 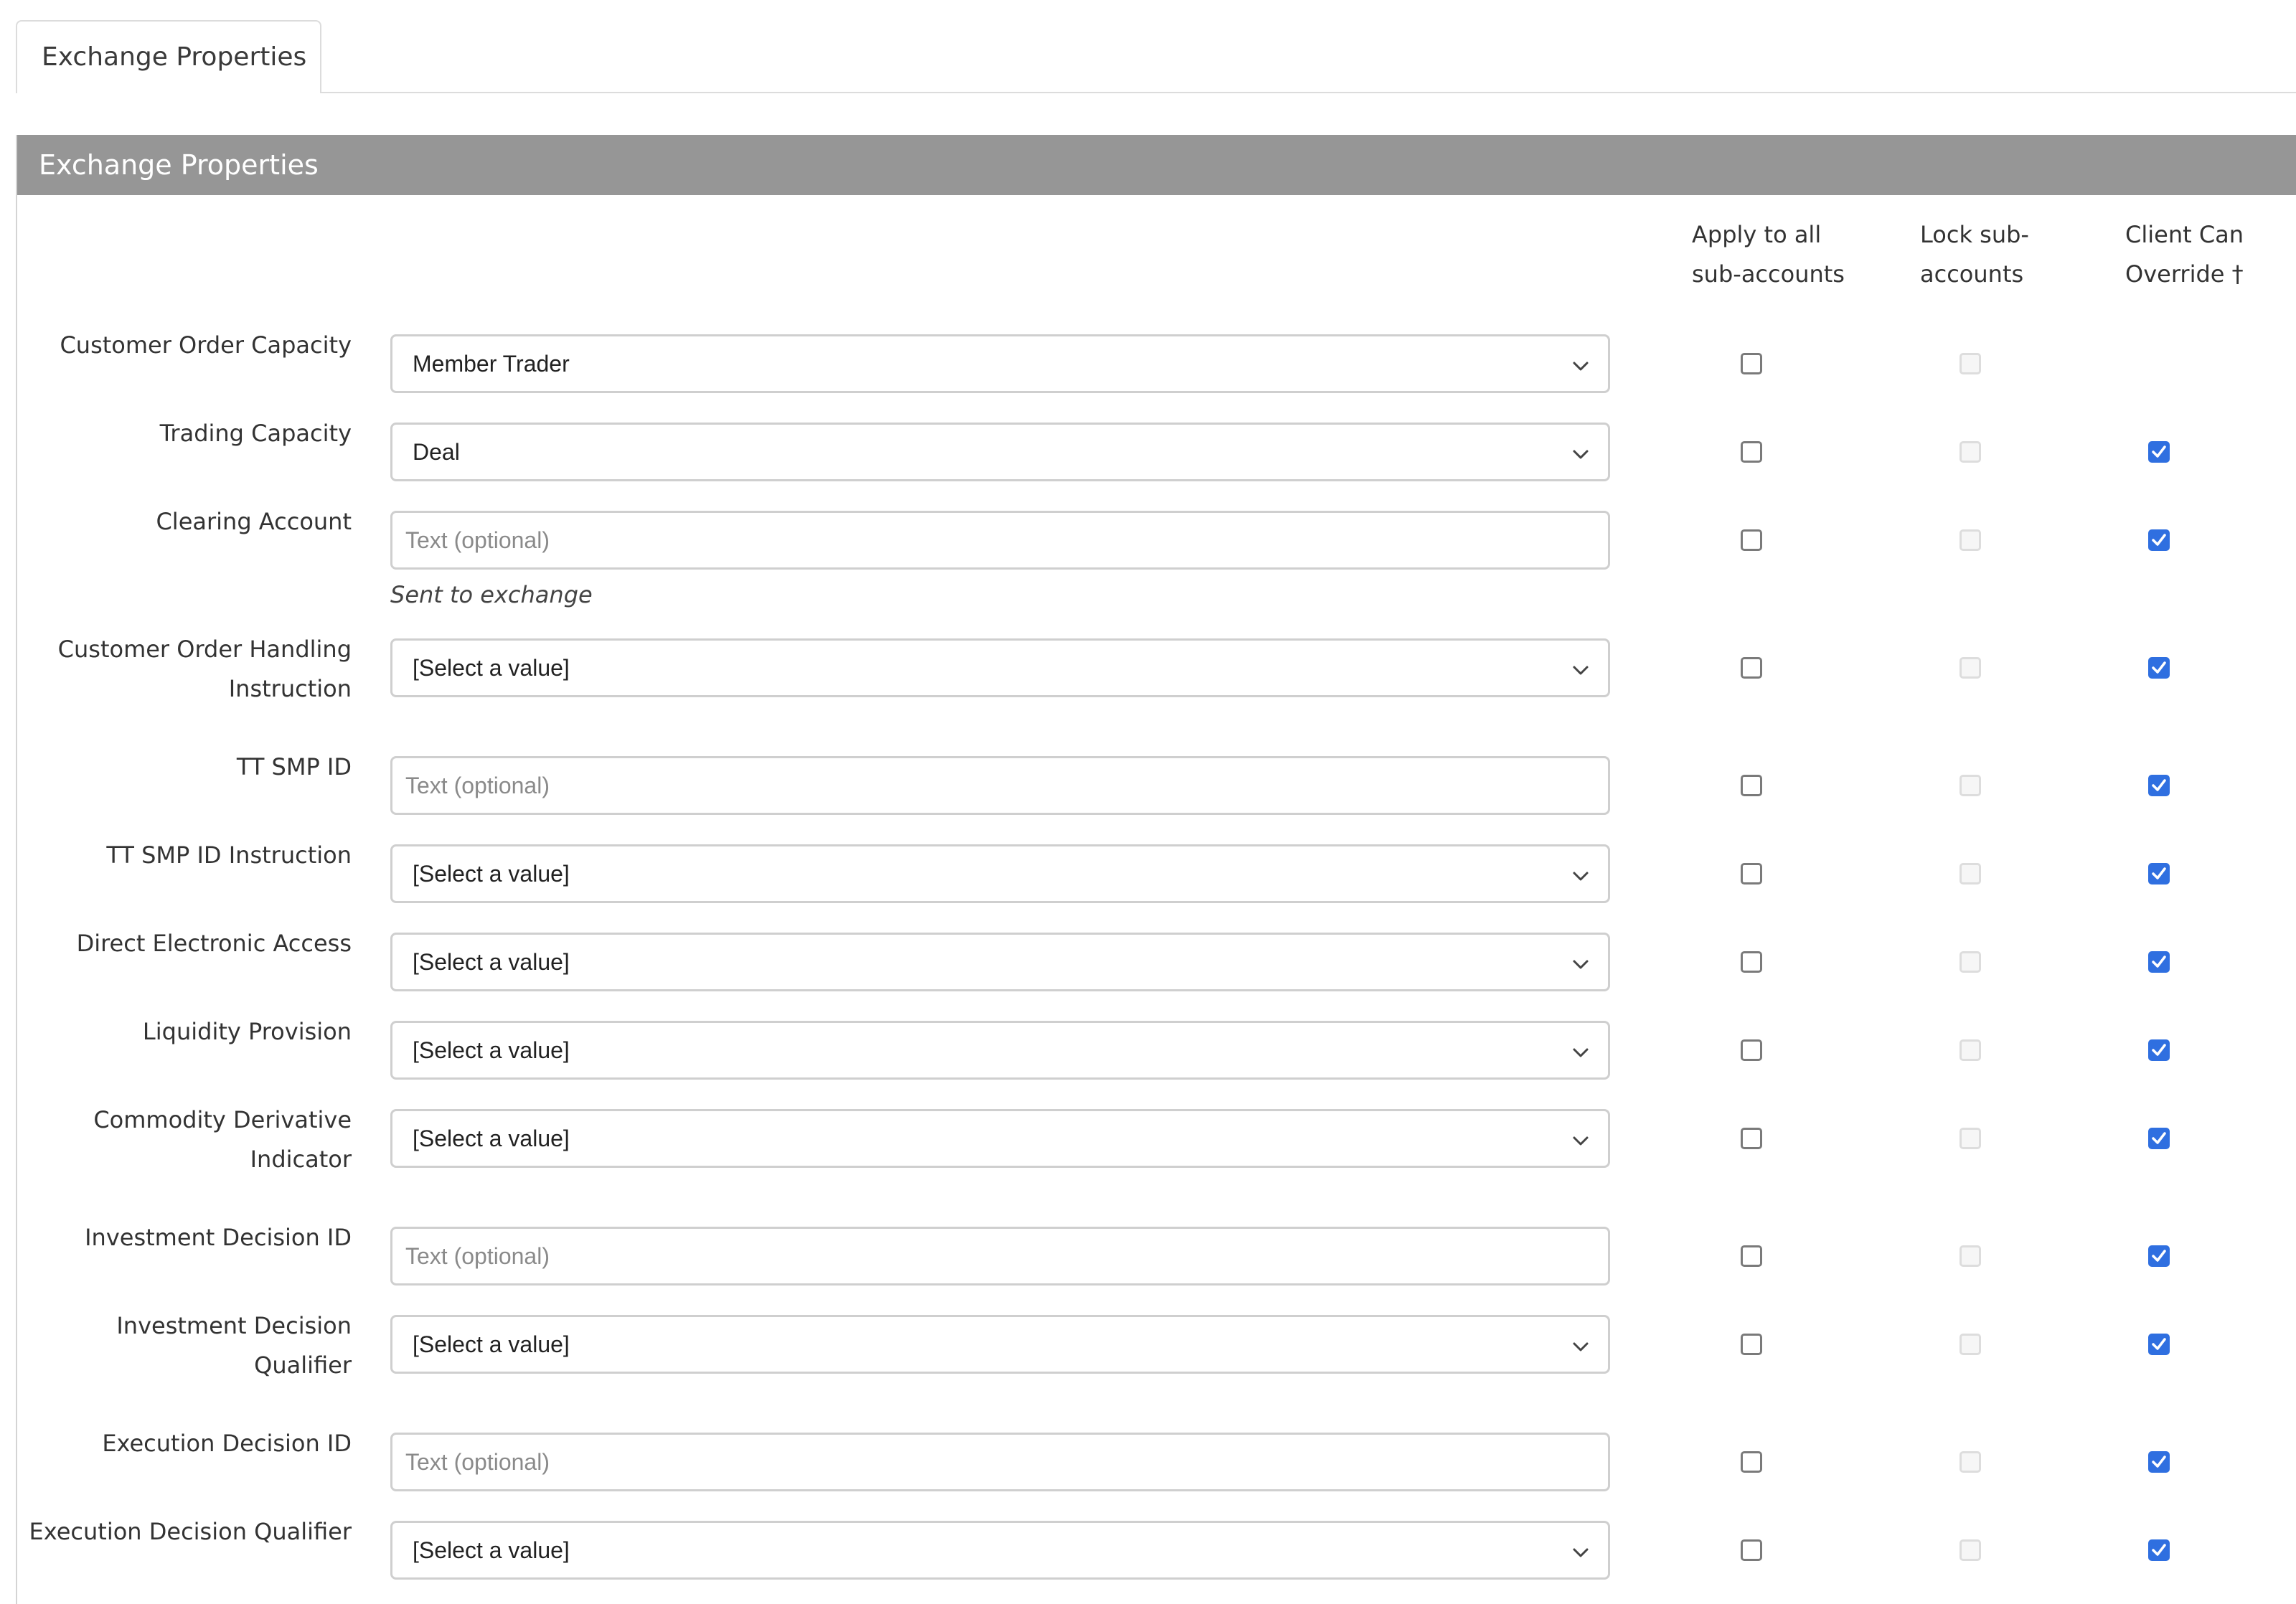 What do you see at coordinates (1769, 274) in the screenshot?
I see `column-header-apply-line-2: sub-accounts` at bounding box center [1769, 274].